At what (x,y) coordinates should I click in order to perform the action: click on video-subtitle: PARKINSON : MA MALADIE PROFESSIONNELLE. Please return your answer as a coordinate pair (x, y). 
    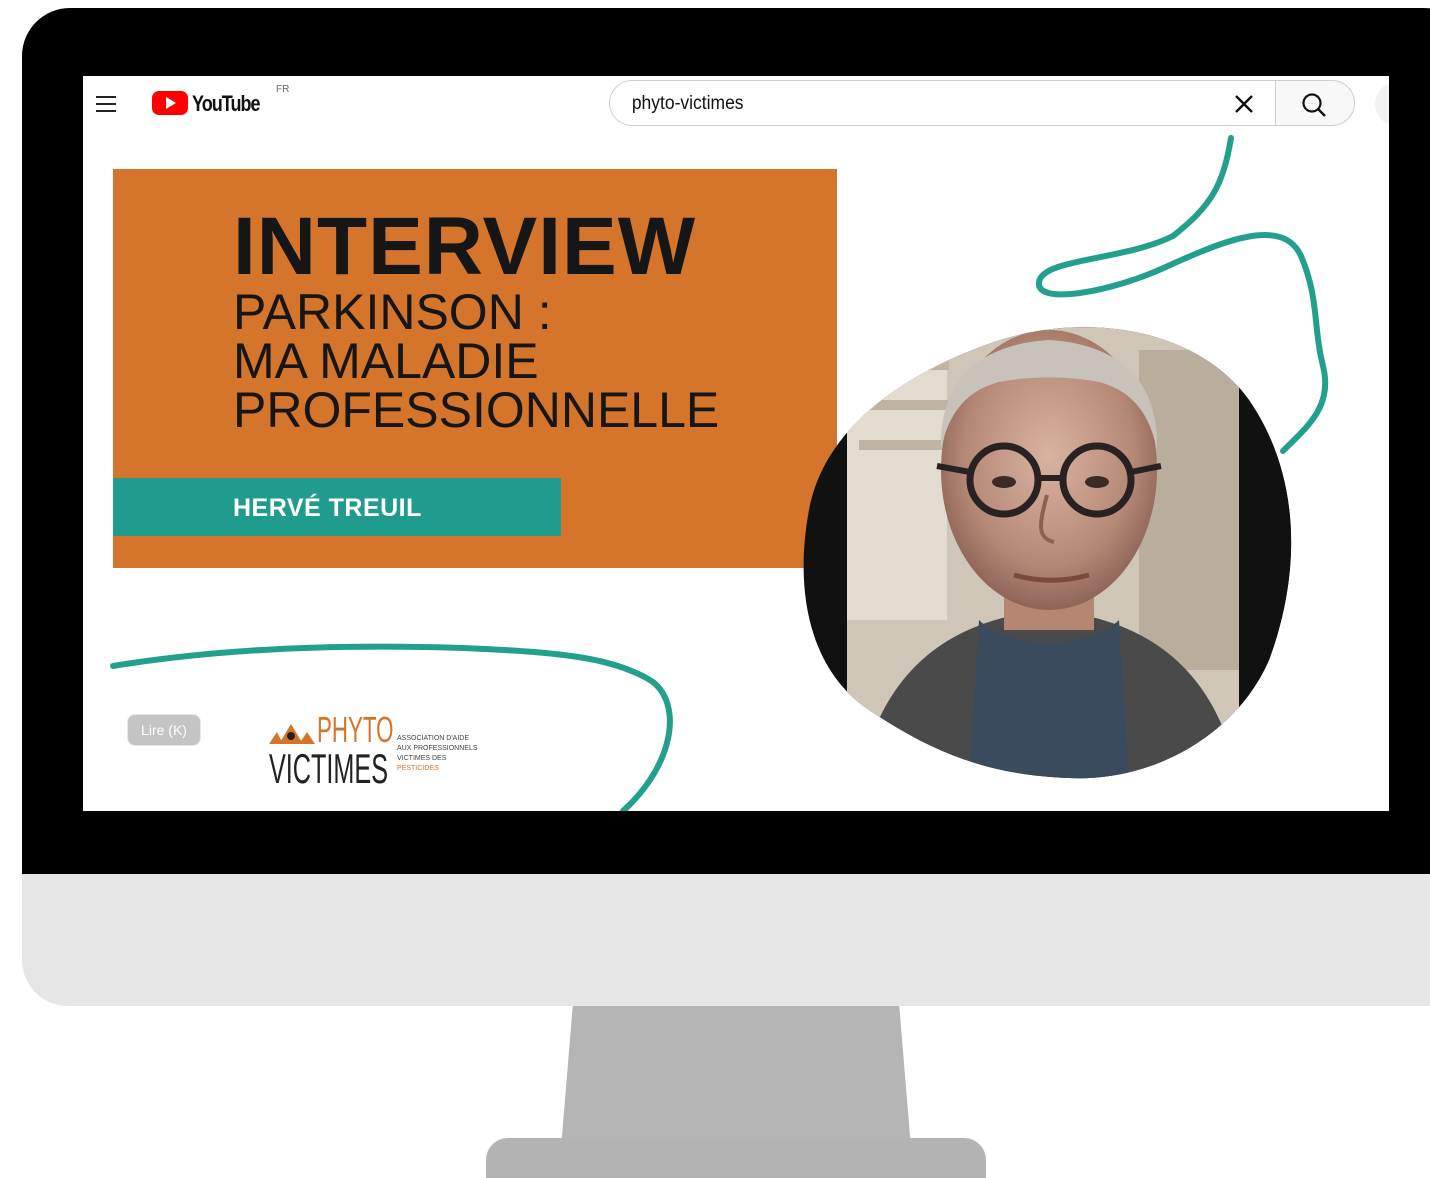
    Looking at the image, I should click on (476, 361).